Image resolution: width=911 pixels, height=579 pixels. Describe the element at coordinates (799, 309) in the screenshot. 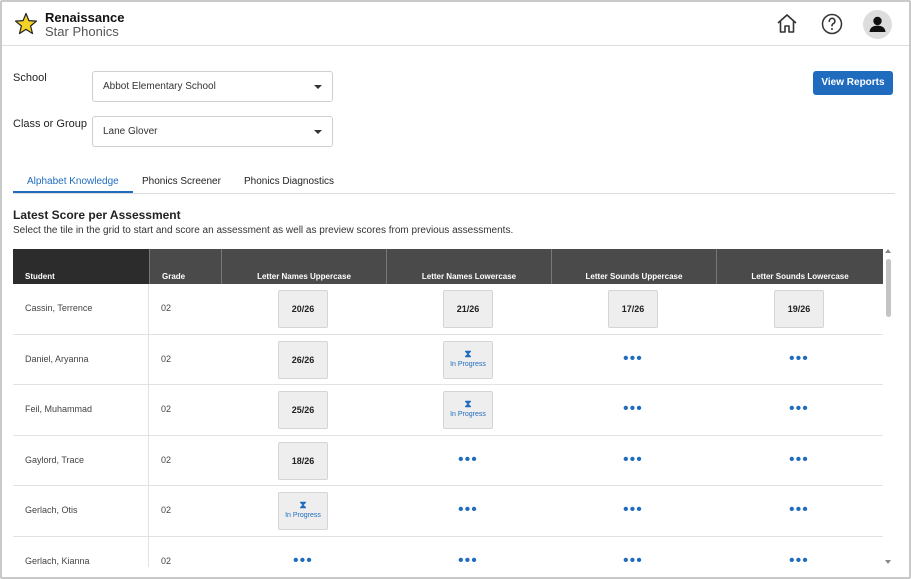

I see `score-tile: 19/26` at that location.